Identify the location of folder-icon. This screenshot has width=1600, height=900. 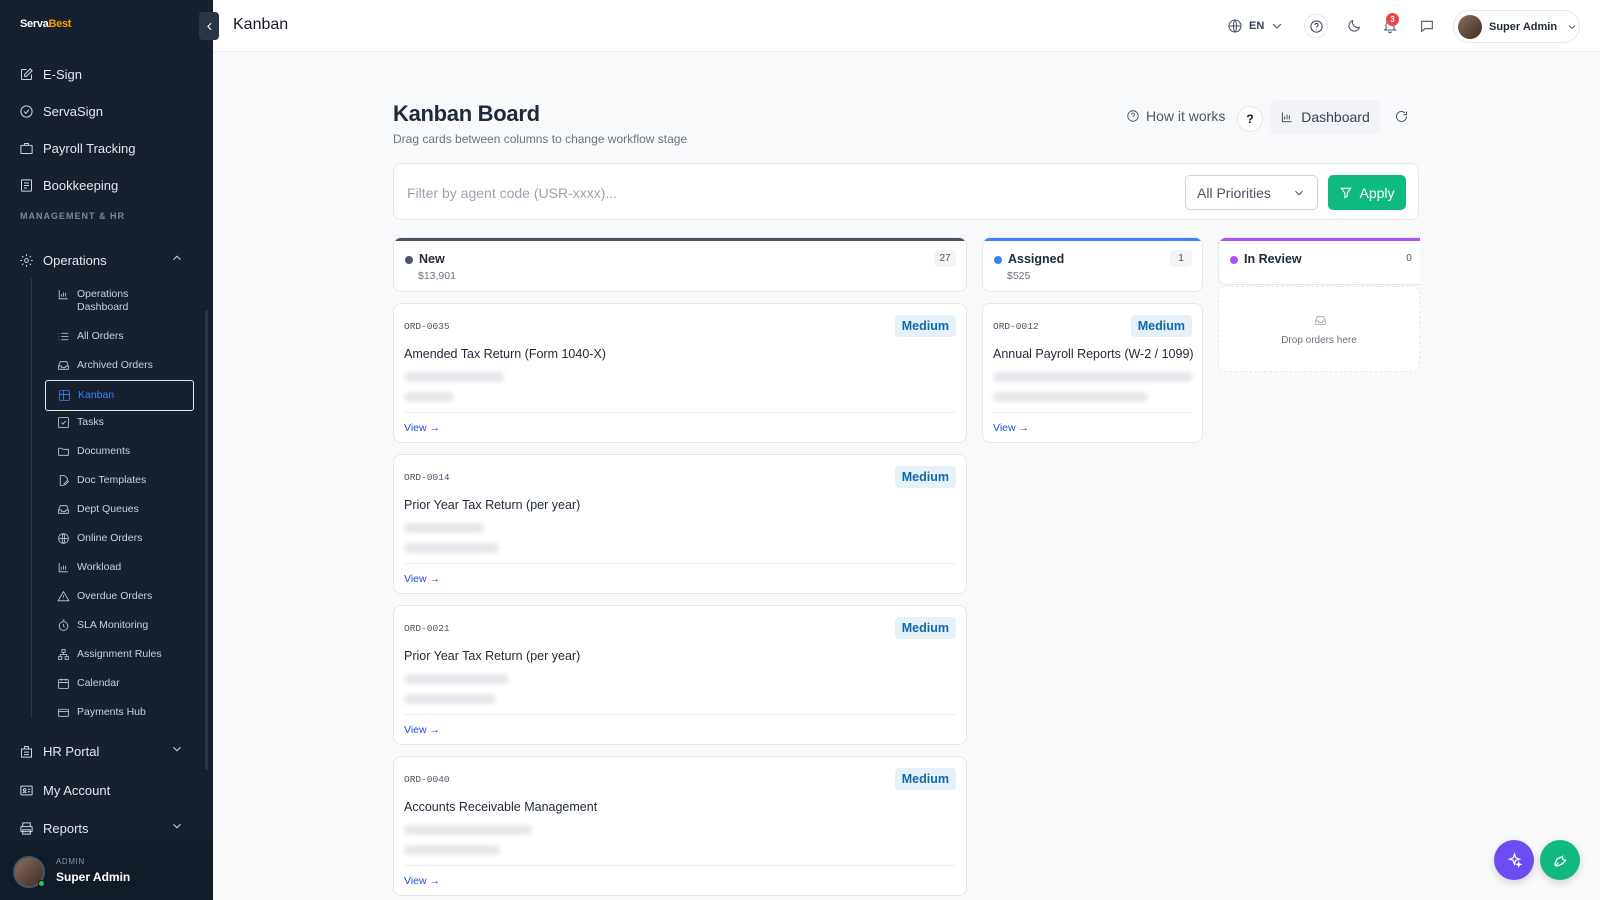
(63, 451).